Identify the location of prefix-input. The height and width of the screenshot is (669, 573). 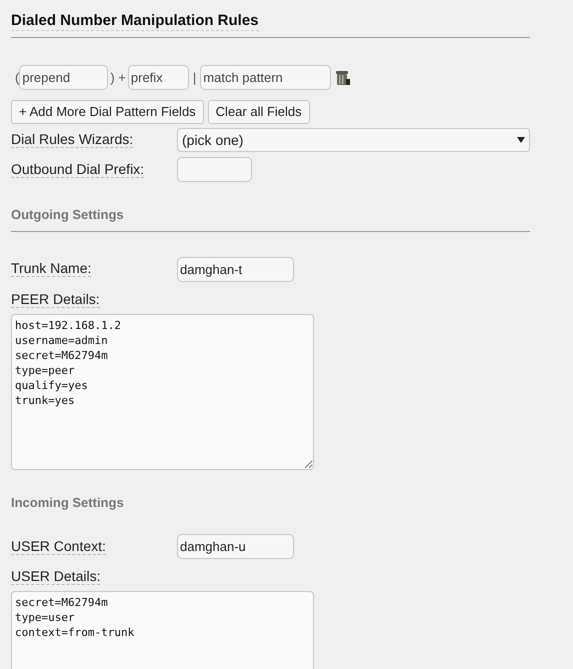
(214, 169).